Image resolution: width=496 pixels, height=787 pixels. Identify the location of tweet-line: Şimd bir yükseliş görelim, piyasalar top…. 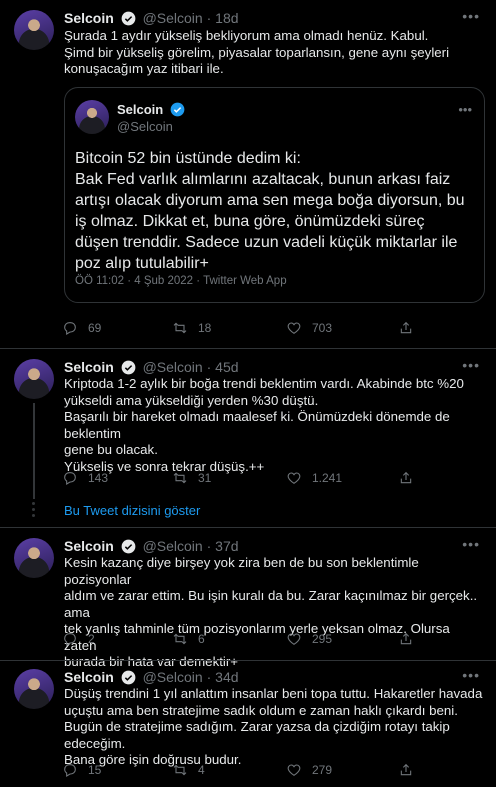
(257, 52).